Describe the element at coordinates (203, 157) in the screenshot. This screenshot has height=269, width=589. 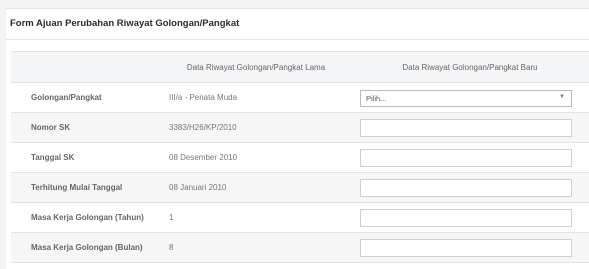
I see `old-value: 08 Desember 2010` at that location.